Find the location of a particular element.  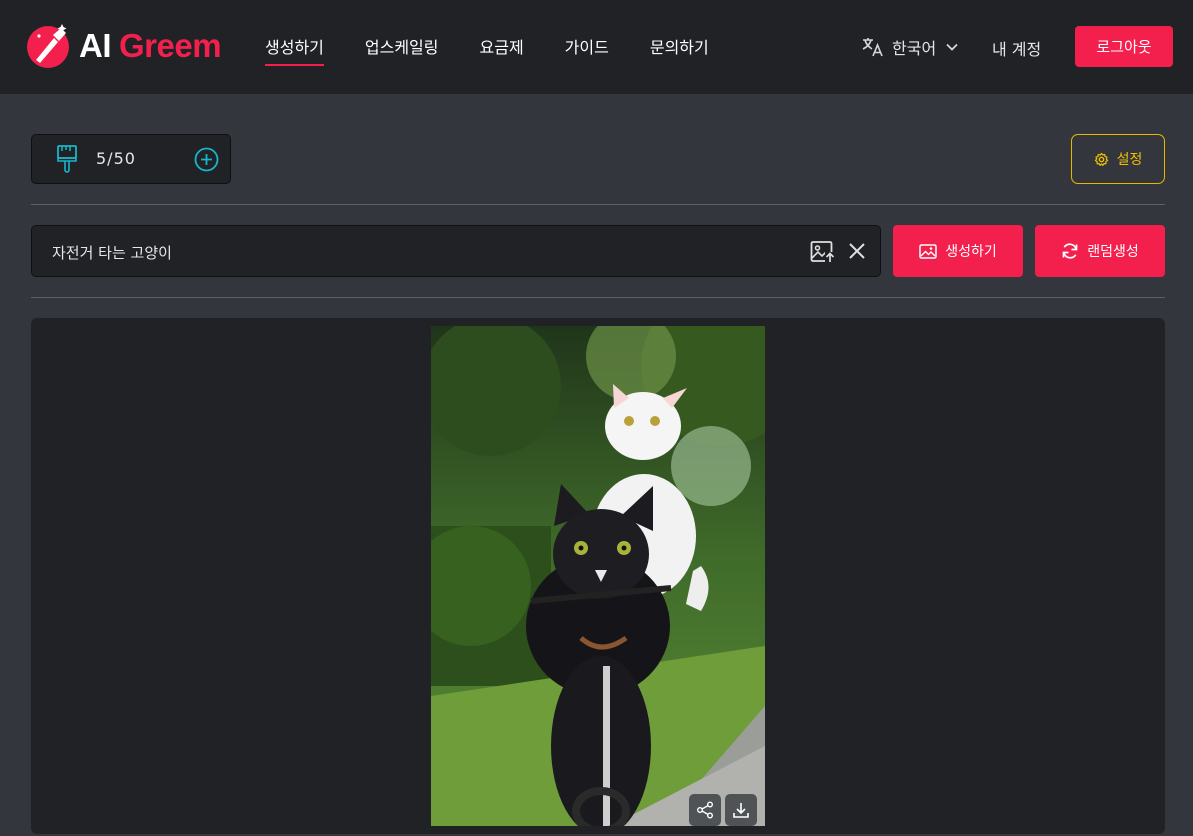

generate-button: 생성하기 is located at coordinates (958, 251).